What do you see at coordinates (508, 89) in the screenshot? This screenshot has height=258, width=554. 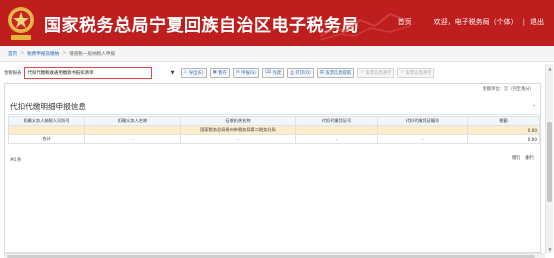 I see `amount-unit-text: 金额单位：元（列至角分）` at bounding box center [508, 89].